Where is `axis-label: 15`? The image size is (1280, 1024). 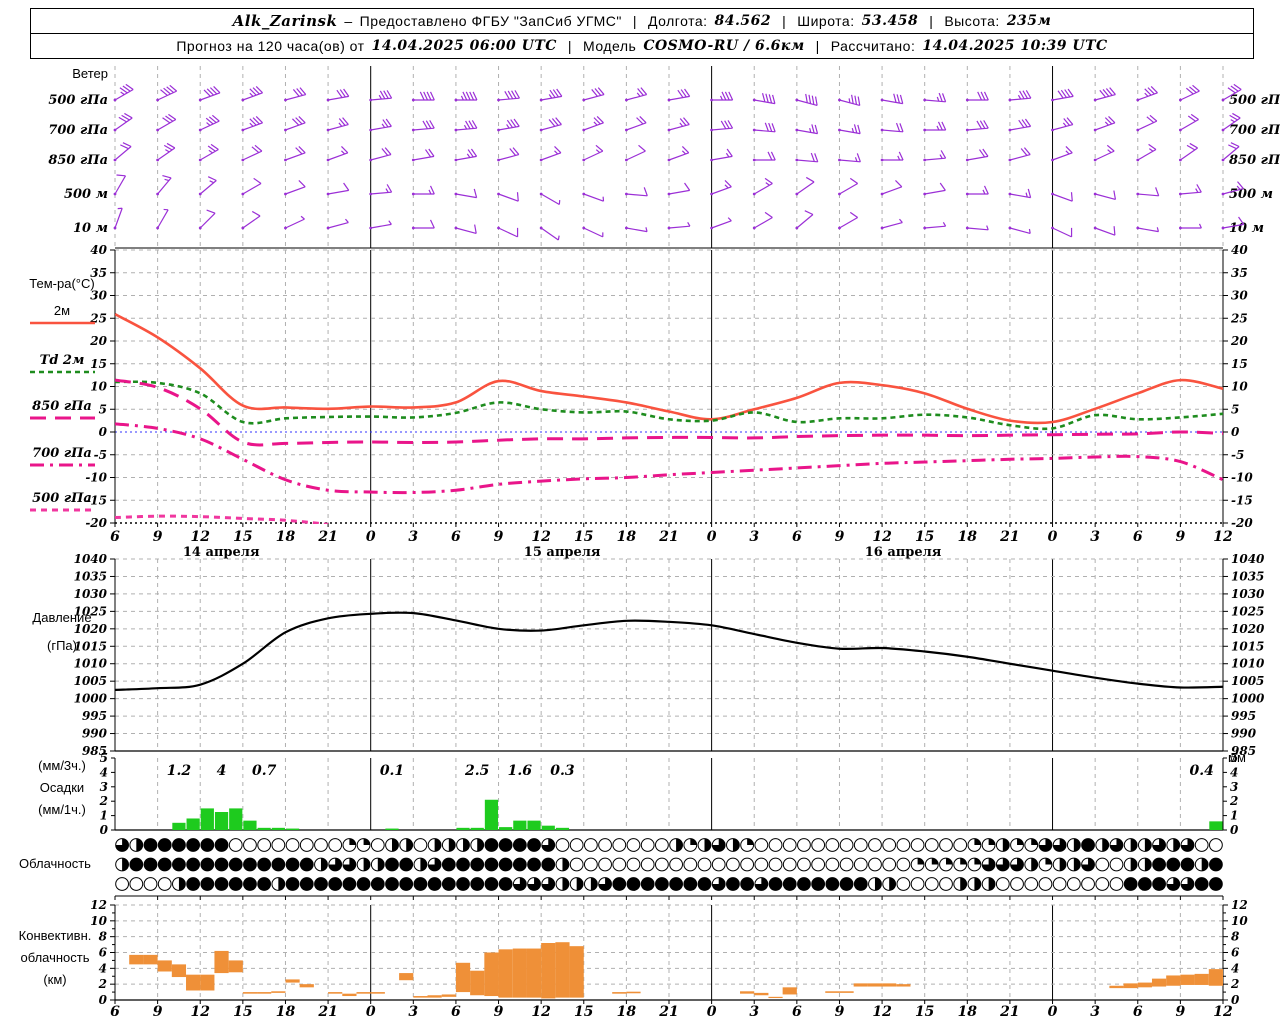 axis-label: 15 is located at coordinates (98, 364).